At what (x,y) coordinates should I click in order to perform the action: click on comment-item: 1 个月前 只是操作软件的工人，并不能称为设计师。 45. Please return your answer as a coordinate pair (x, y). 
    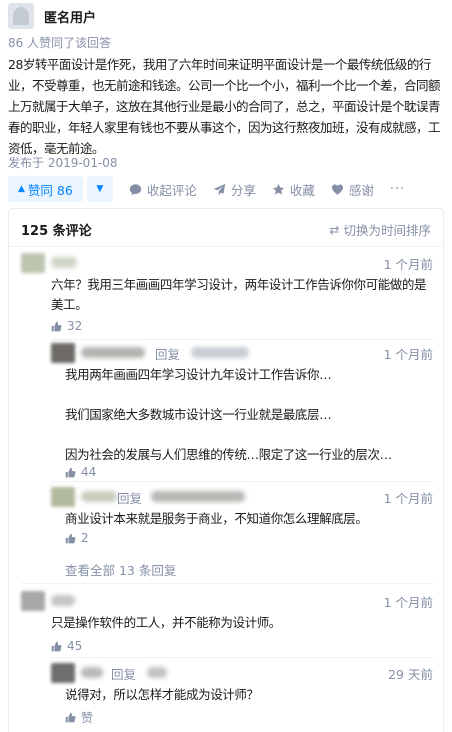
    Looking at the image, I should click on (227, 622).